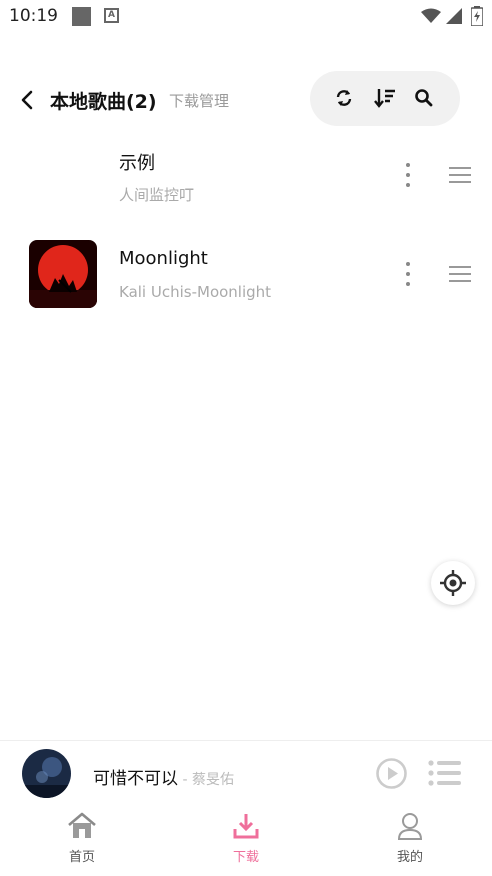  I want to click on now-playing-artist: - 蔡旻佑, so click(206, 780).